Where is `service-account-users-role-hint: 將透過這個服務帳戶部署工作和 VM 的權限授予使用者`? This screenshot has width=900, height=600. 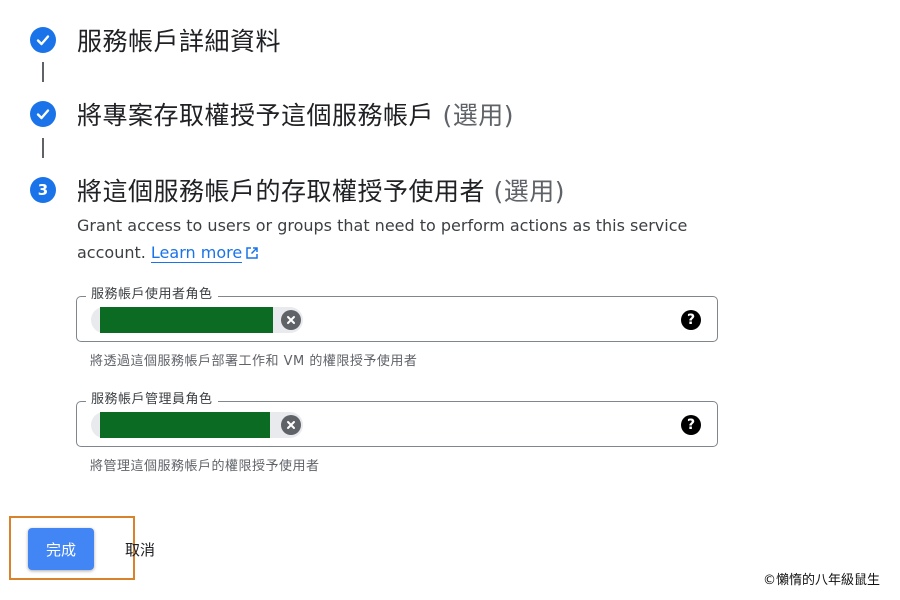
service-account-users-role-hint: 將透過這個服務帳戶部署工作和 VM 的權限授予使用者 is located at coordinates (254, 361).